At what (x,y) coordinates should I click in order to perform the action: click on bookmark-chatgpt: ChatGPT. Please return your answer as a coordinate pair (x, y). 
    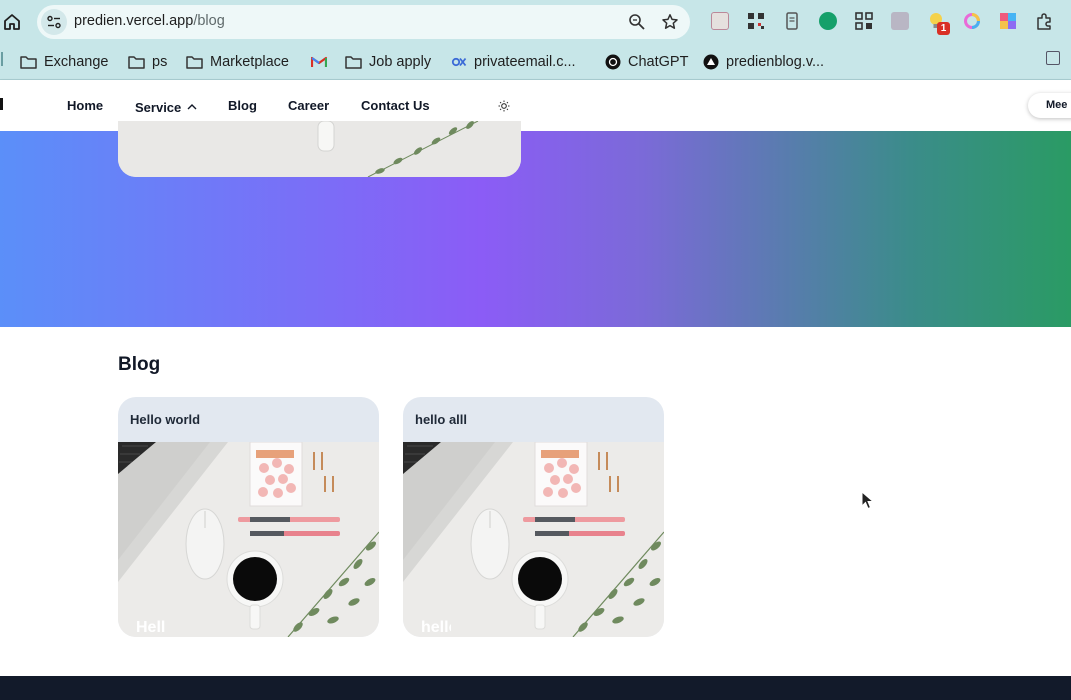
    Looking at the image, I should click on (646, 62).